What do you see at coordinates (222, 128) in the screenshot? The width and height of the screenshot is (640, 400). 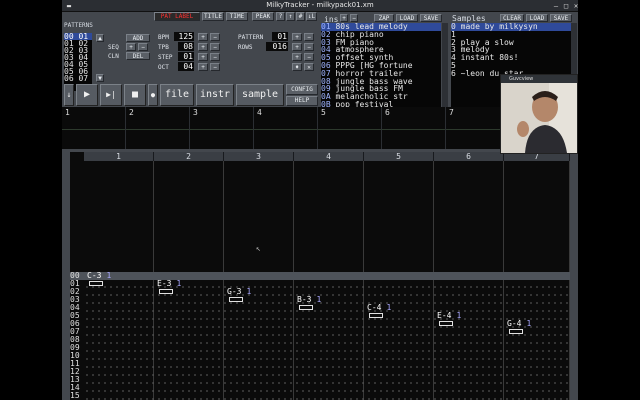 I see `scope-channel: 3` at bounding box center [222, 128].